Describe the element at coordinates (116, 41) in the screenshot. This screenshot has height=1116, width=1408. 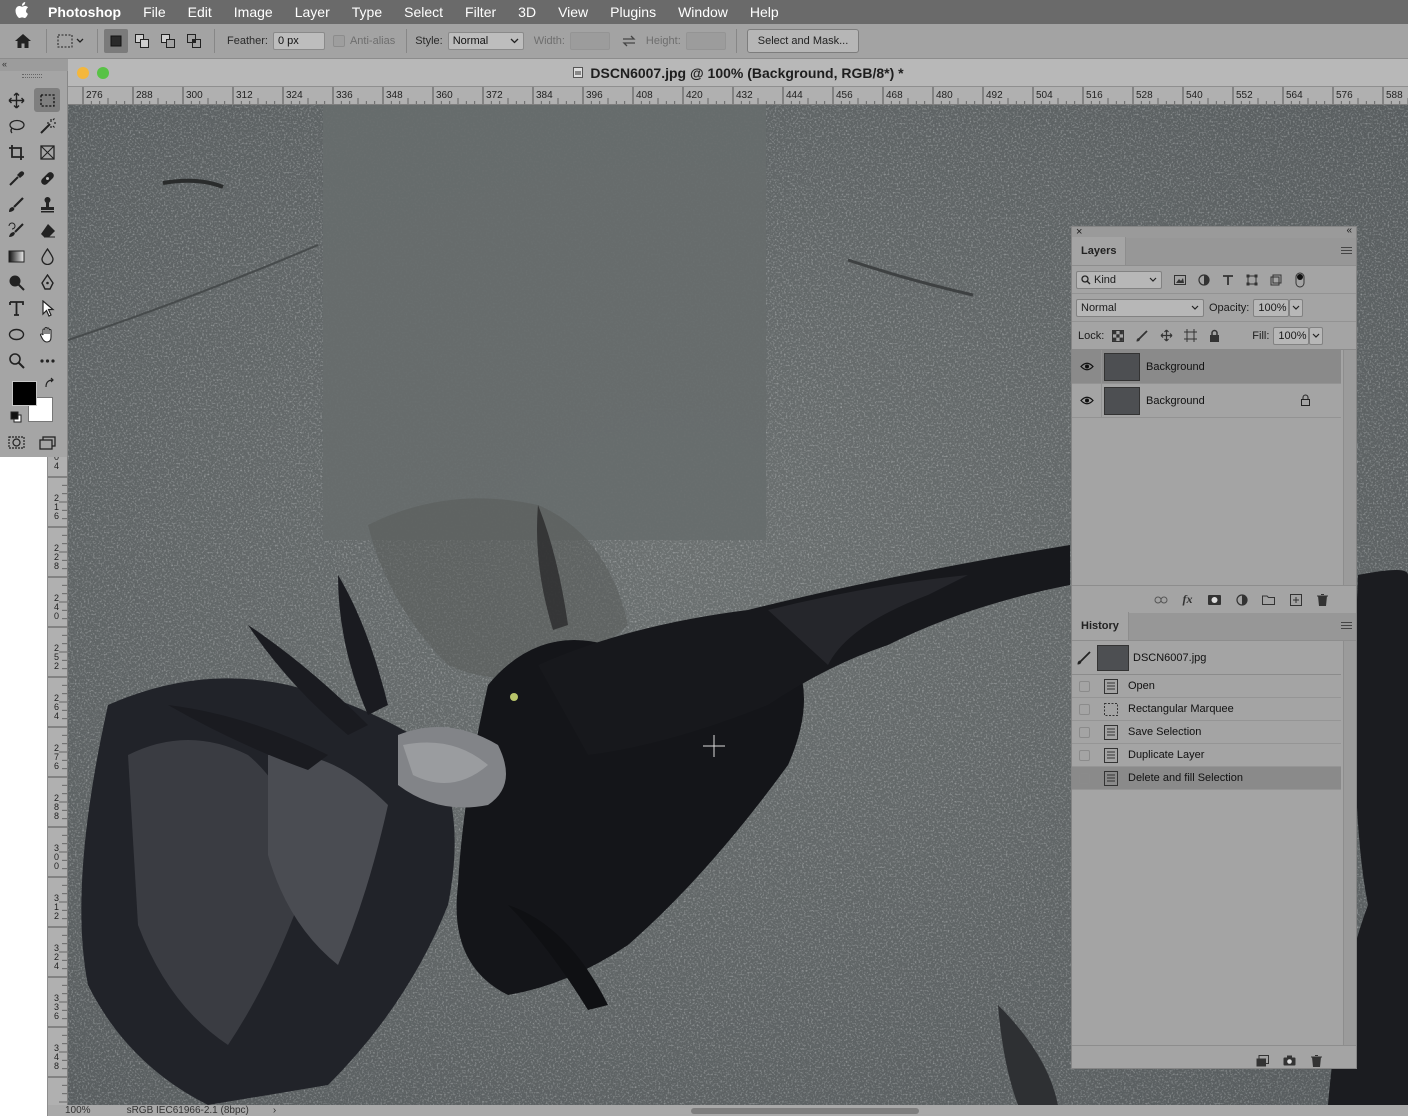
I see `new-selection-icon` at that location.